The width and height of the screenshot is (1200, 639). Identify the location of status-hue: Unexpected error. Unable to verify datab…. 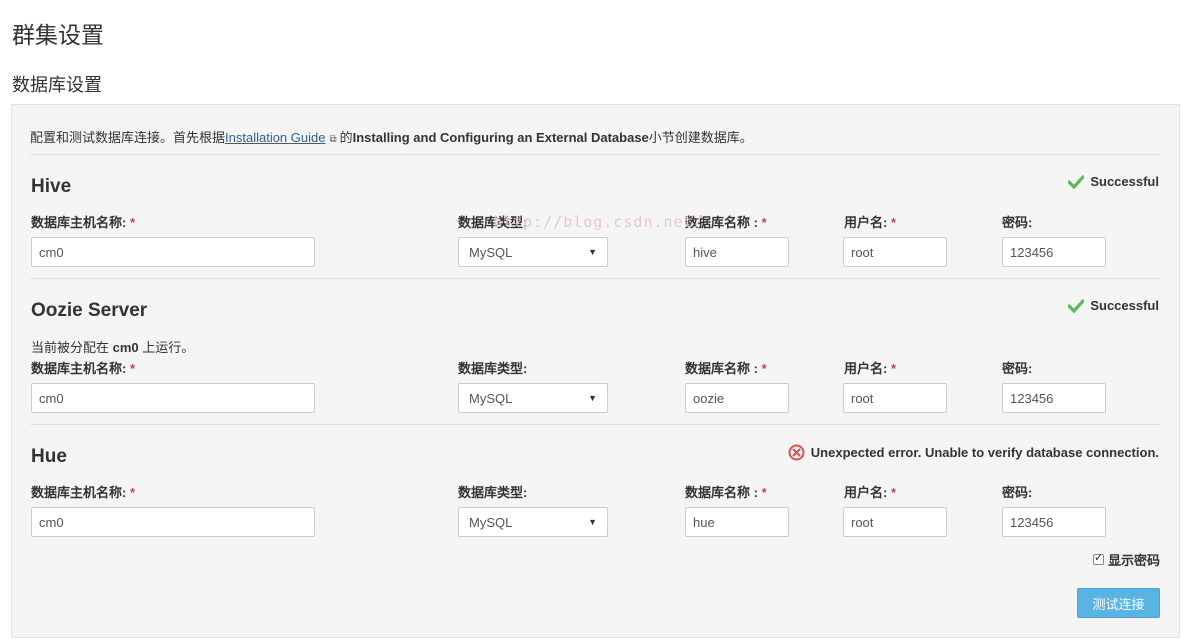
(973, 452).